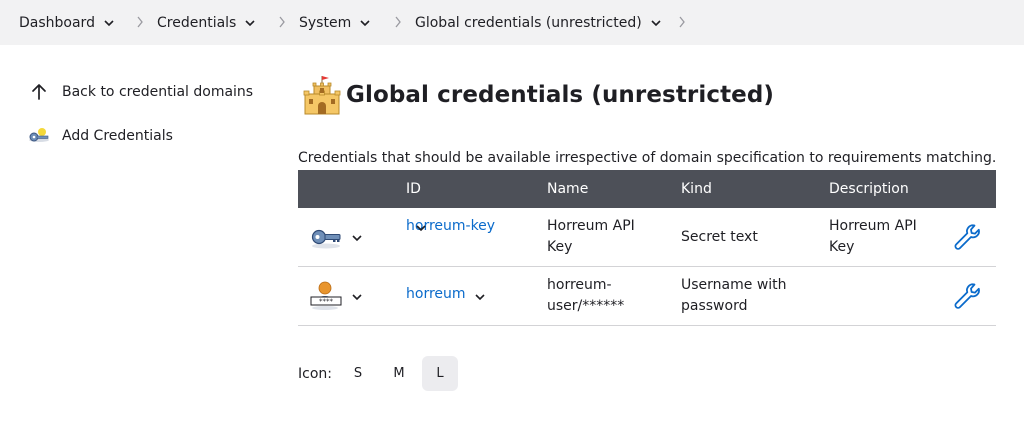 The height and width of the screenshot is (427, 1024). I want to click on sidebar-item-label: Back to credential domains, so click(157, 92).